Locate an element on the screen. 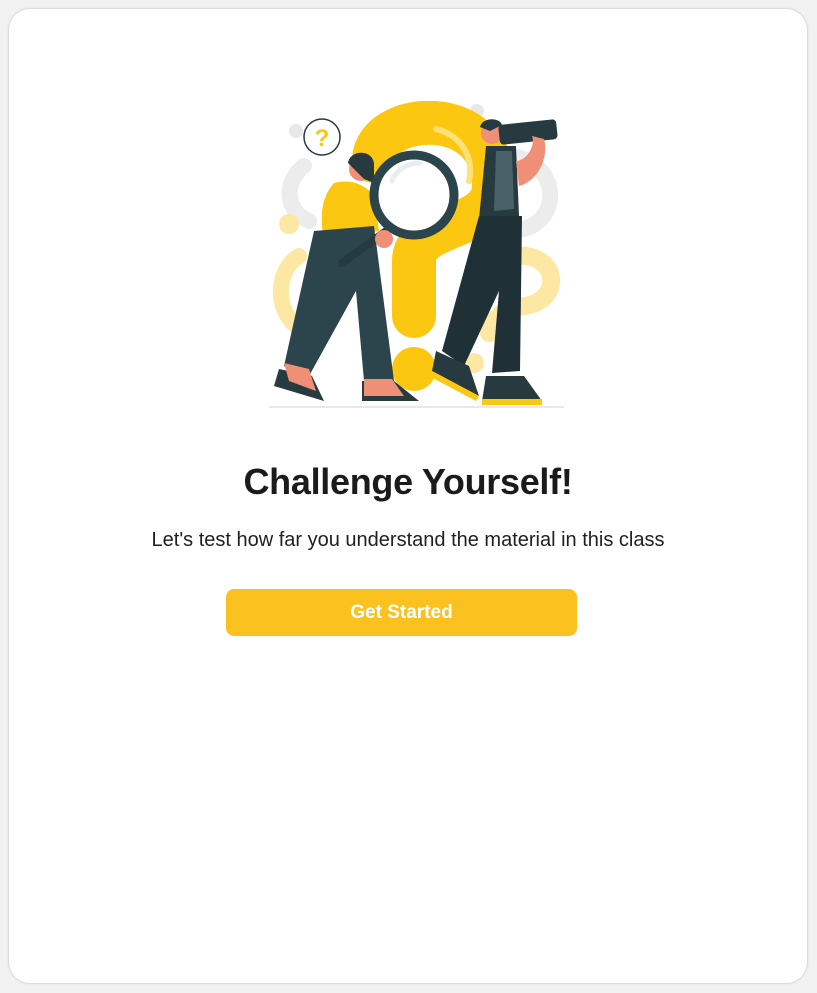  get-started-button: Get Started is located at coordinates (401, 612).